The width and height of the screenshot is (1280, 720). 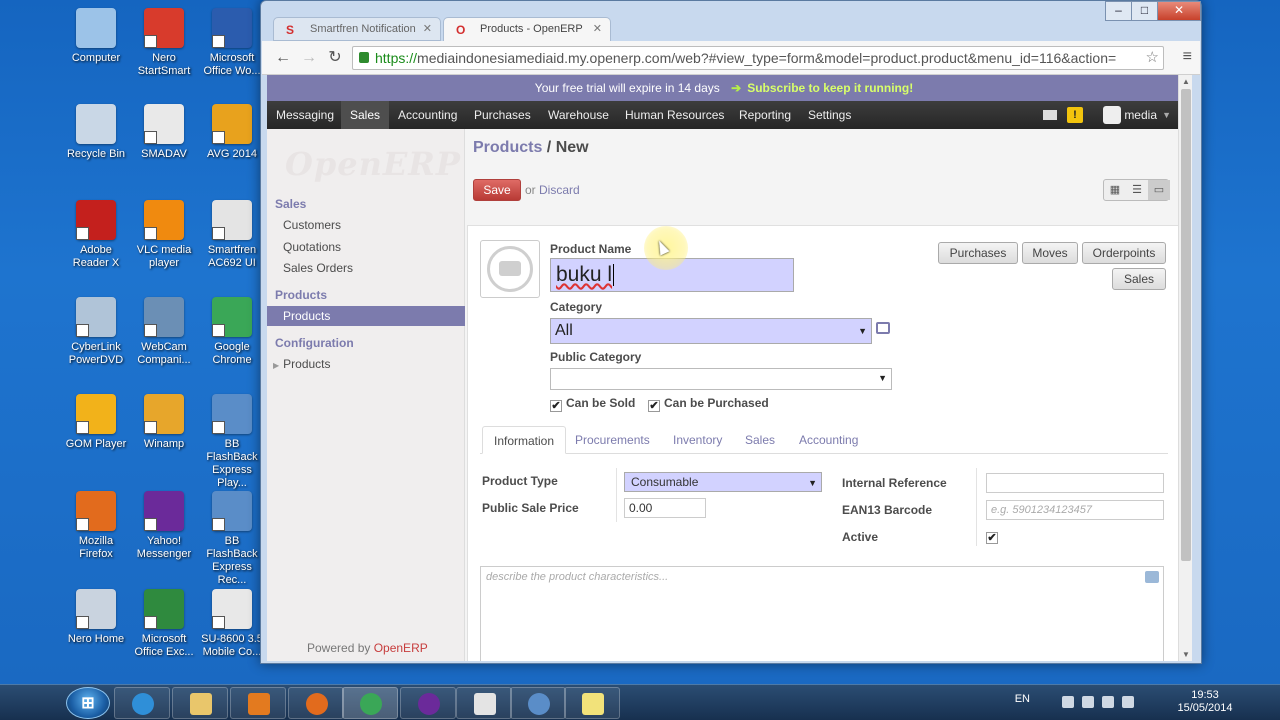 What do you see at coordinates (592, 703) in the screenshot?
I see `taskbar-notes` at bounding box center [592, 703].